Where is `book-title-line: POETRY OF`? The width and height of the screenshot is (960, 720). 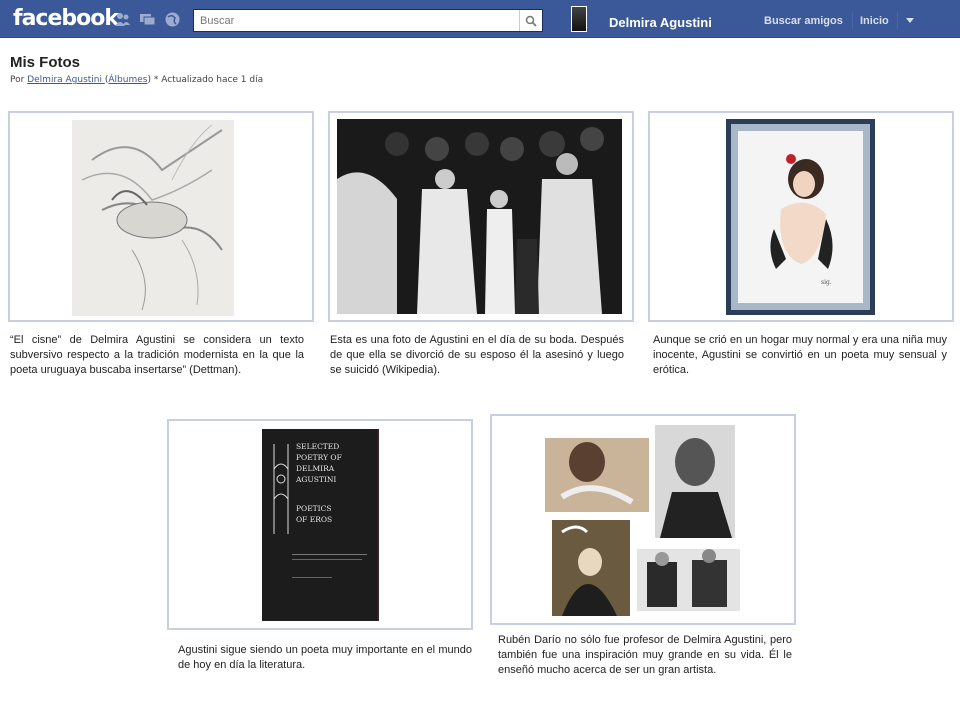 book-title-line: POETRY OF is located at coordinates (319, 457).